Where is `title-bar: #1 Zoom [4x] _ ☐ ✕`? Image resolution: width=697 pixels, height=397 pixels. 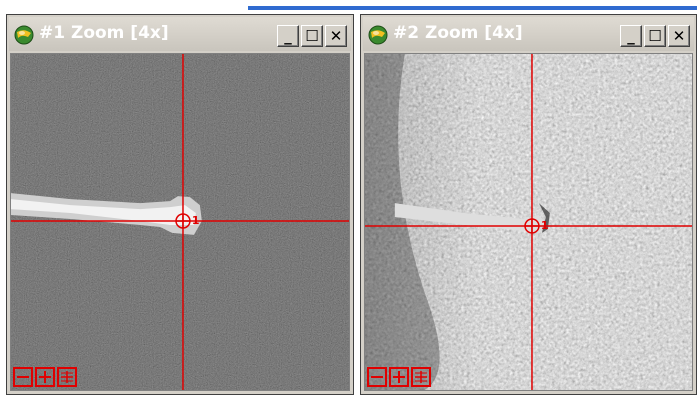 title-bar: #1 Zoom [4x] _ ☐ ✕ is located at coordinates (180, 34).